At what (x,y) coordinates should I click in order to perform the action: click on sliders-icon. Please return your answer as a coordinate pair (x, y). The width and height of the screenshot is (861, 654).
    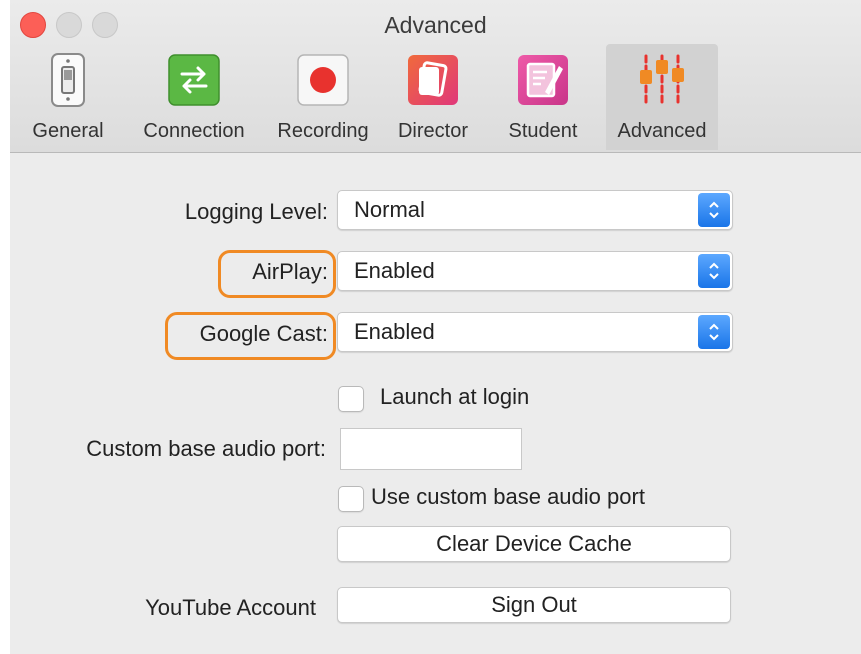
    Looking at the image, I should click on (662, 80).